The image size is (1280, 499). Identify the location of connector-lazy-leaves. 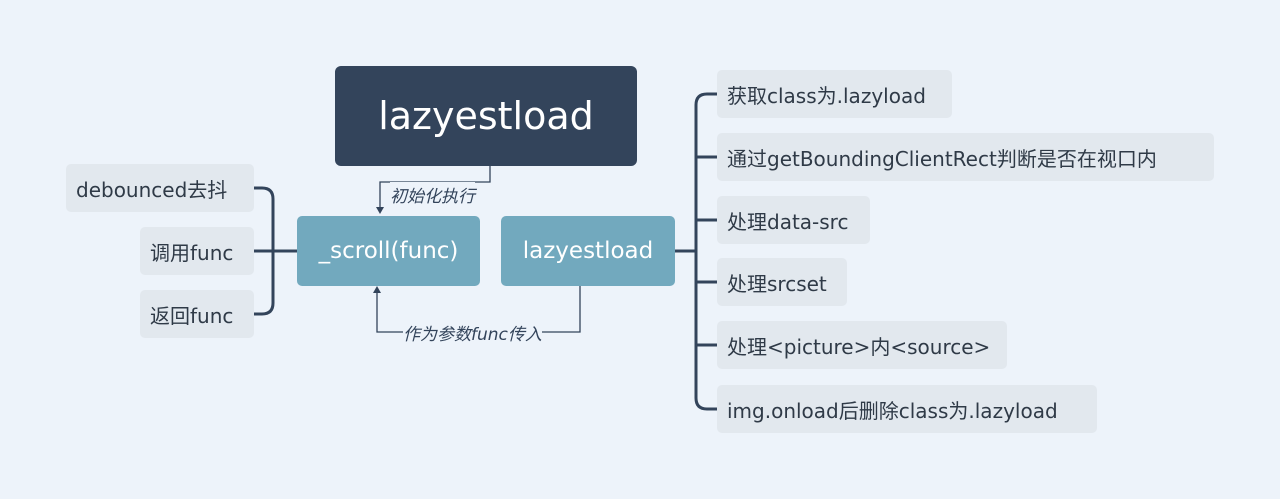
(696, 251).